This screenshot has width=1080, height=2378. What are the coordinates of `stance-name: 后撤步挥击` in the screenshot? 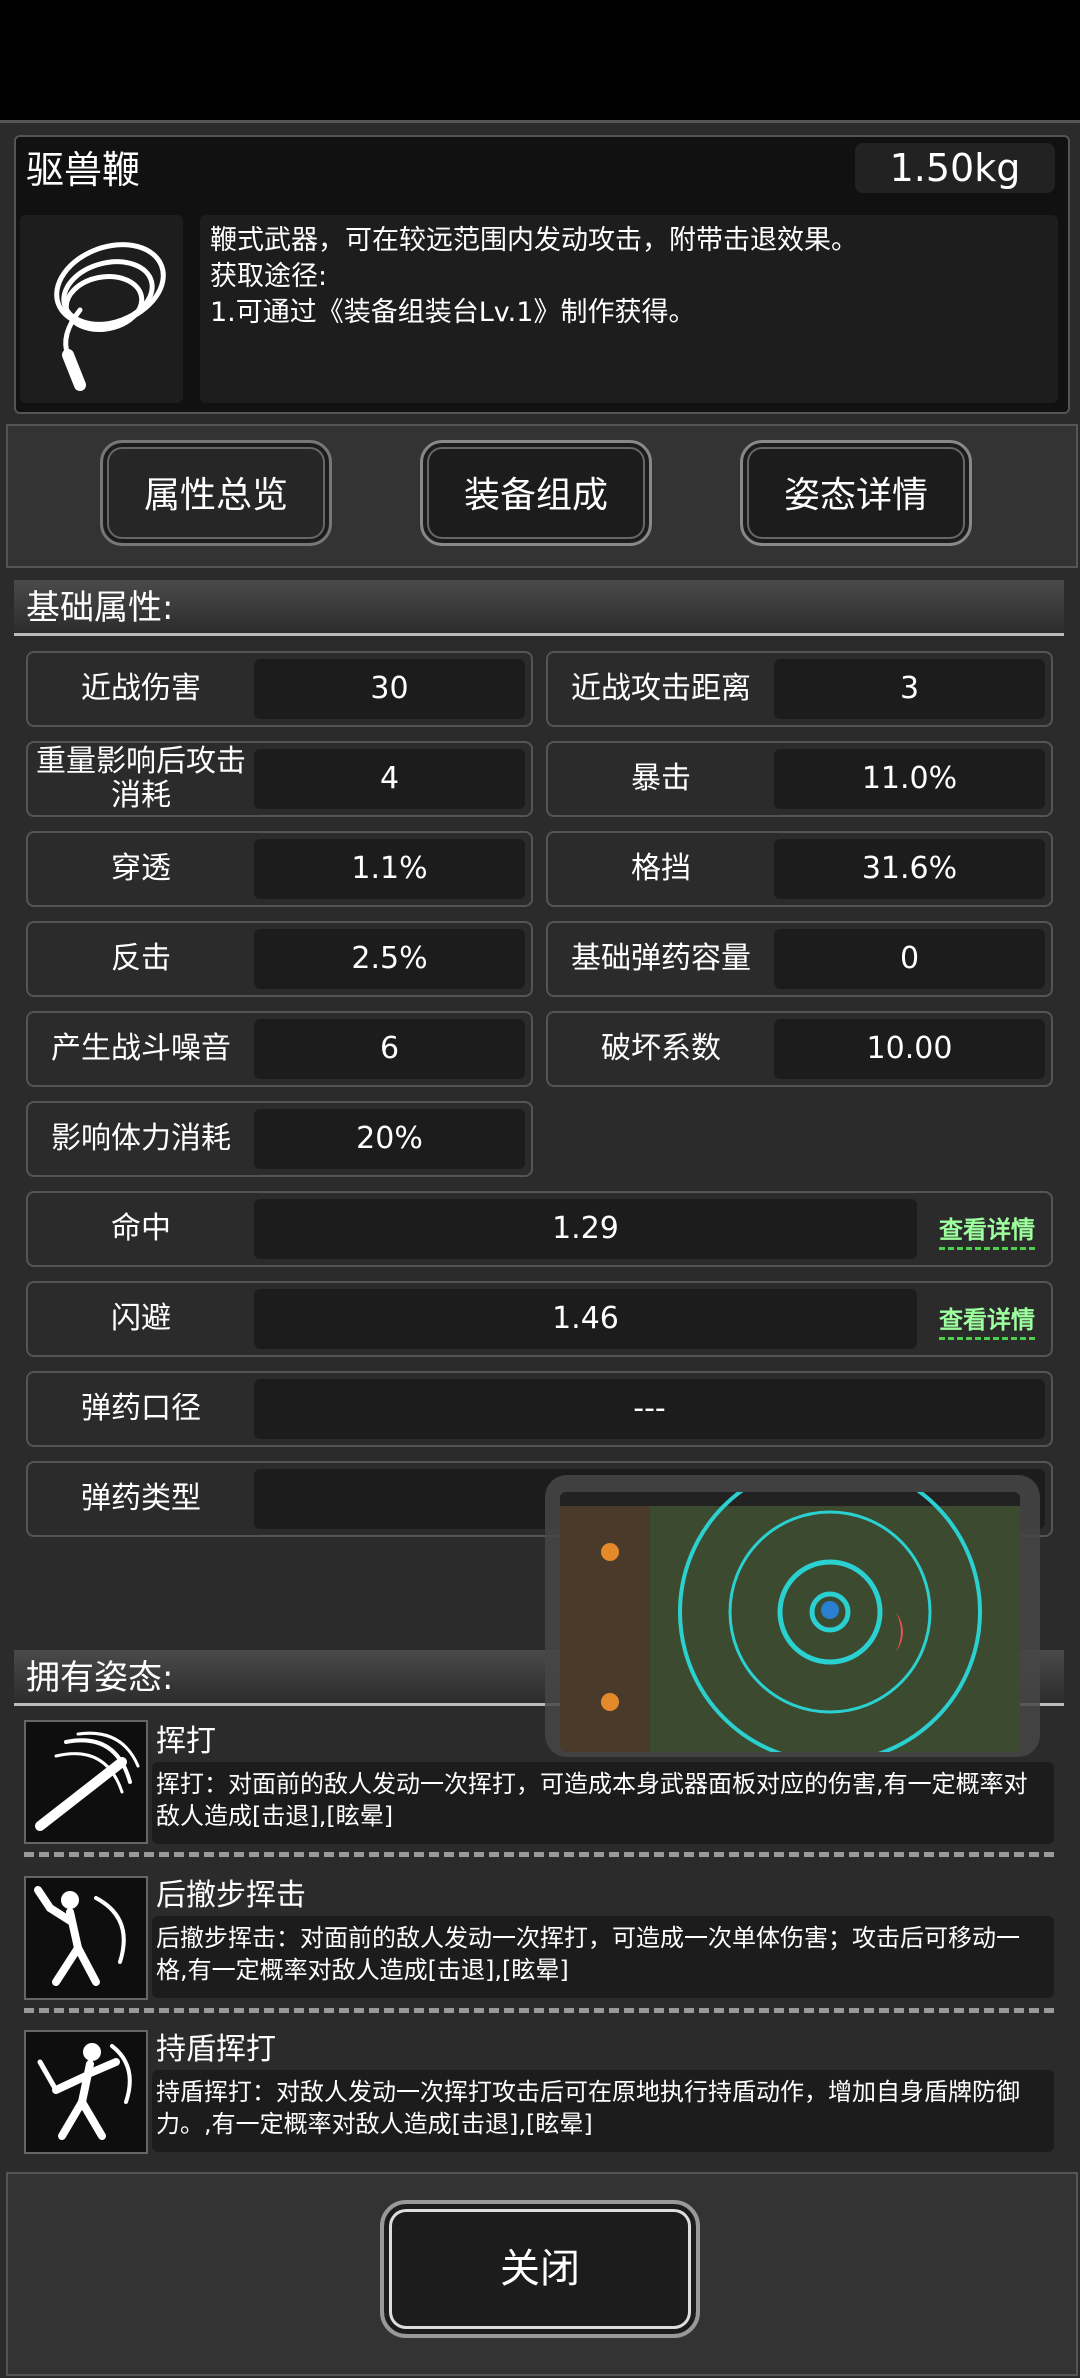 It's located at (231, 1895).